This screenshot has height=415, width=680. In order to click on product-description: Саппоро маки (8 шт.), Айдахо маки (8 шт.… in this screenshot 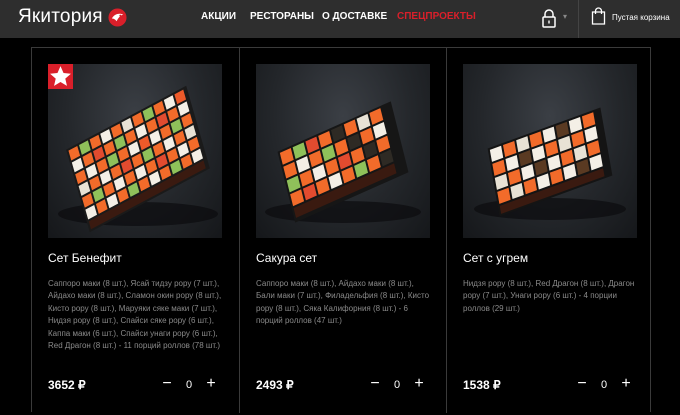, I will do `click(343, 302)`.